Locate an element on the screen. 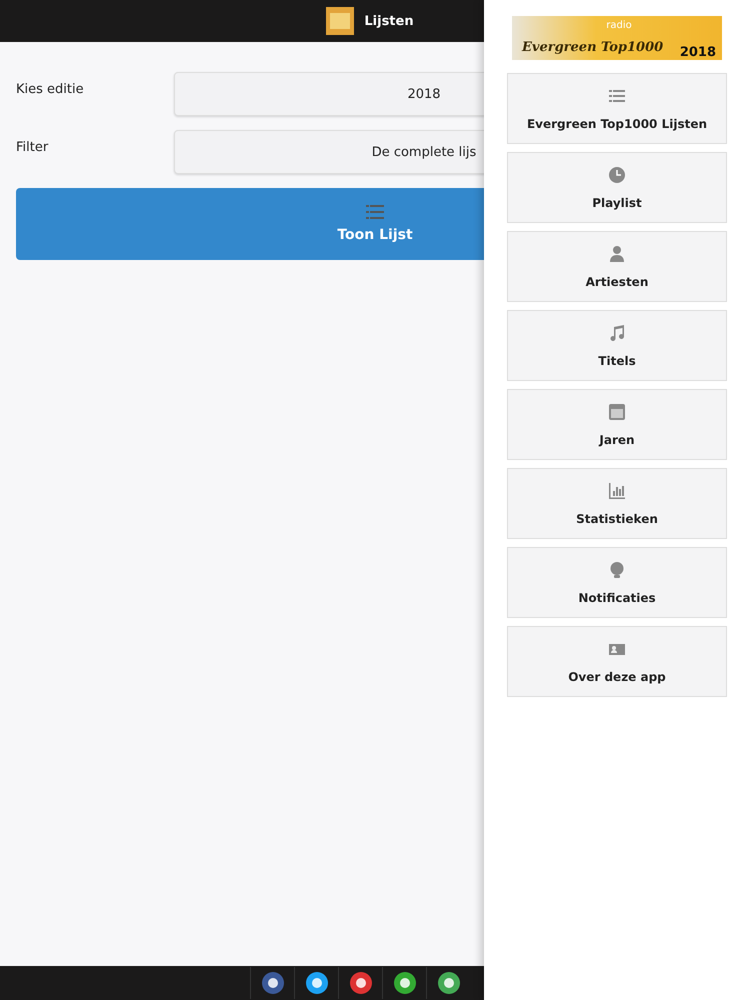 The width and height of the screenshot is (750, 1000). menu-item: Artiesten is located at coordinates (617, 266).